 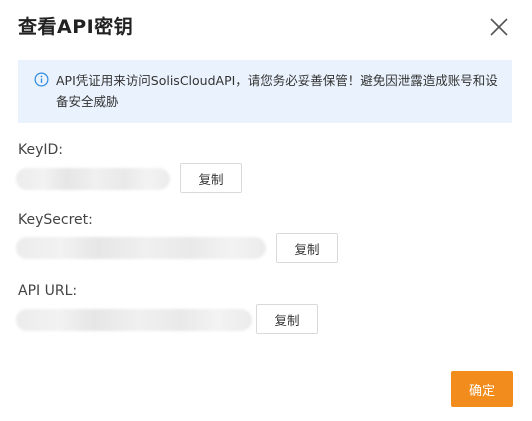 I want to click on api-url-value, so click(x=134, y=320).